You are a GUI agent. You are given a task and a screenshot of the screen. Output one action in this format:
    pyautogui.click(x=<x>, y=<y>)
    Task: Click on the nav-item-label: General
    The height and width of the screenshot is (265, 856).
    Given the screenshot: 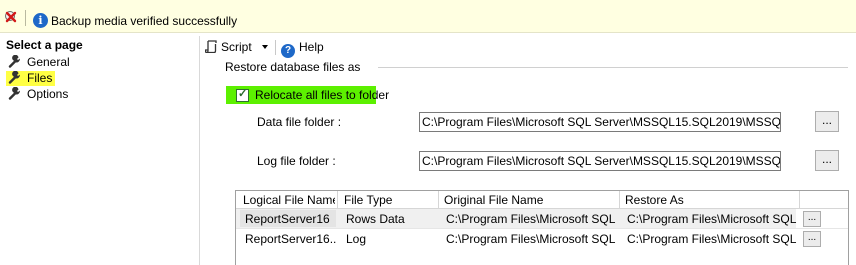 What is the action you would take?
    pyautogui.click(x=48, y=62)
    